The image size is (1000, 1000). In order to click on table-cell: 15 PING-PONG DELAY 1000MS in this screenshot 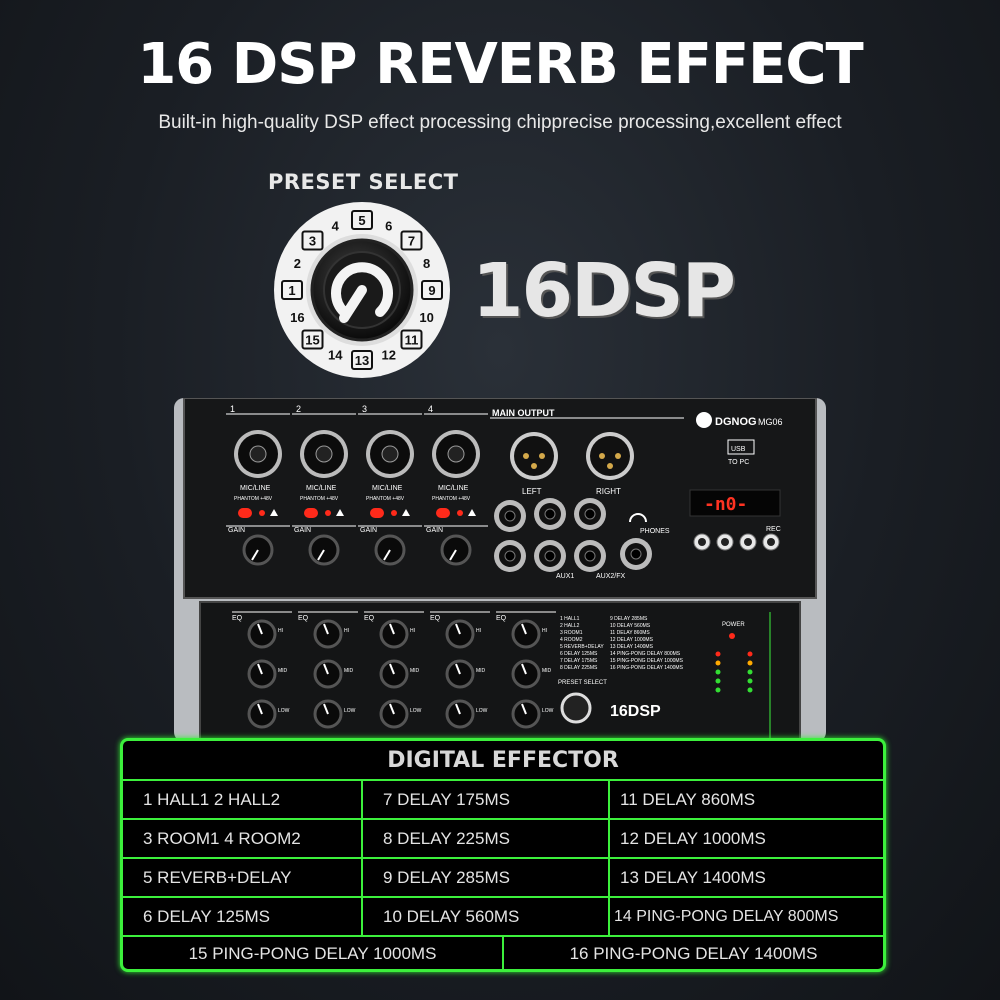, I will do `click(313, 954)`.